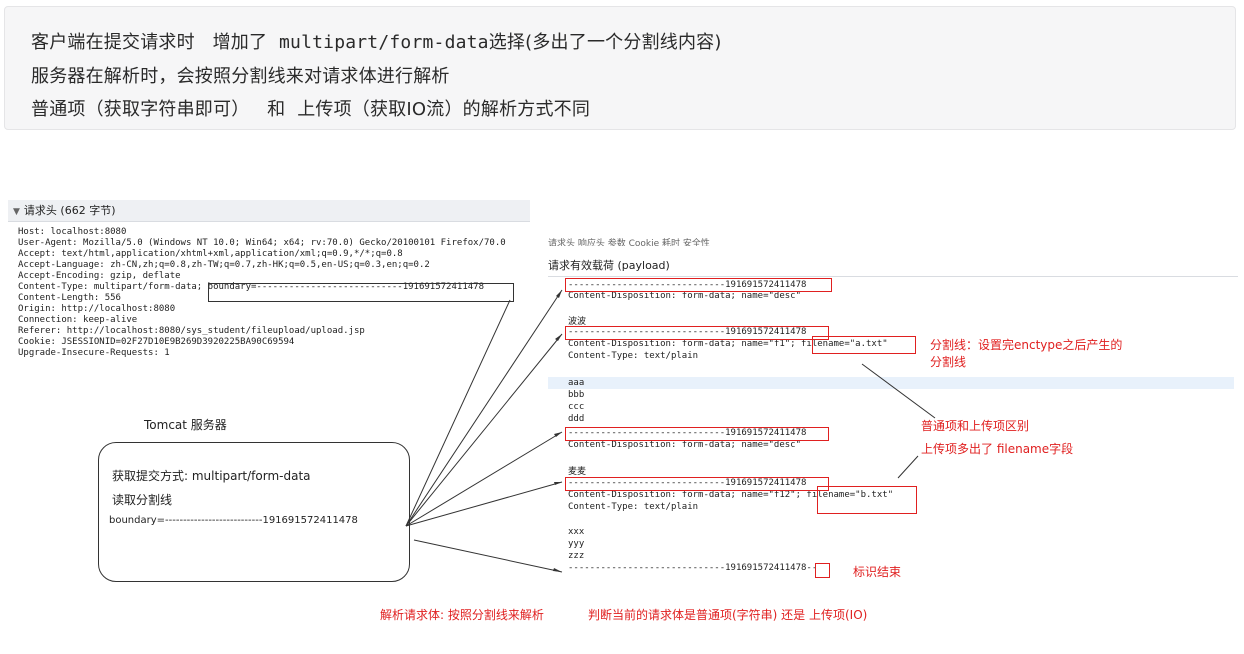 This screenshot has height=654, width=1244. Describe the element at coordinates (577, 472) in the screenshot. I see `payload-line: 麦麦` at that location.